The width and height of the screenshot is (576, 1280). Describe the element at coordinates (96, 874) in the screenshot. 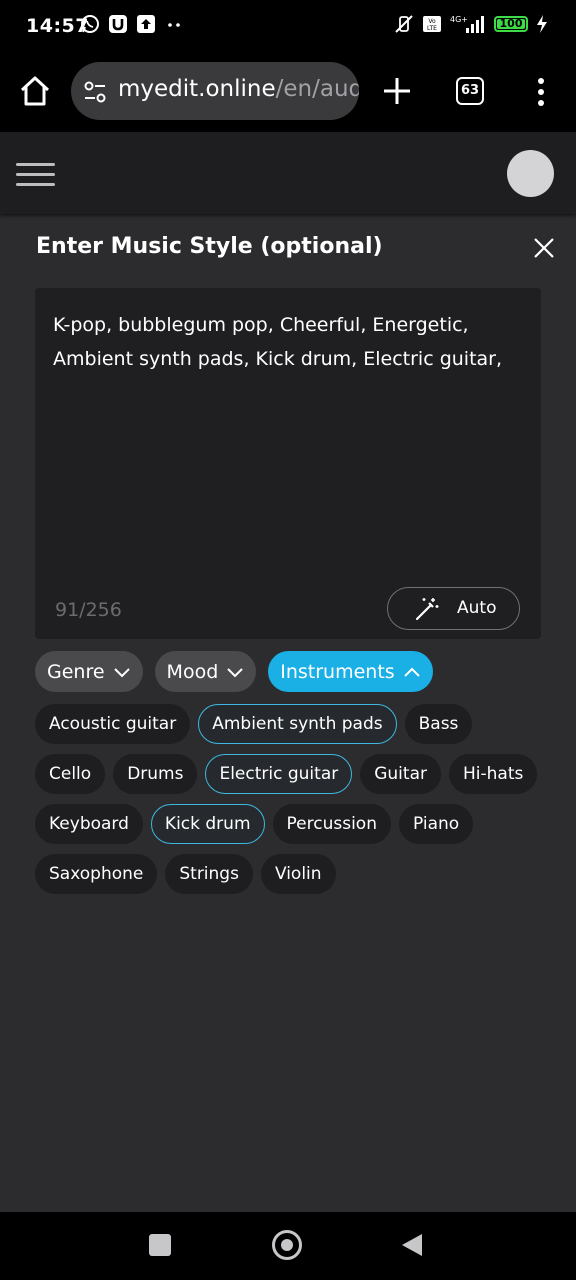

I see `chip-saxophone: Saxophone` at that location.